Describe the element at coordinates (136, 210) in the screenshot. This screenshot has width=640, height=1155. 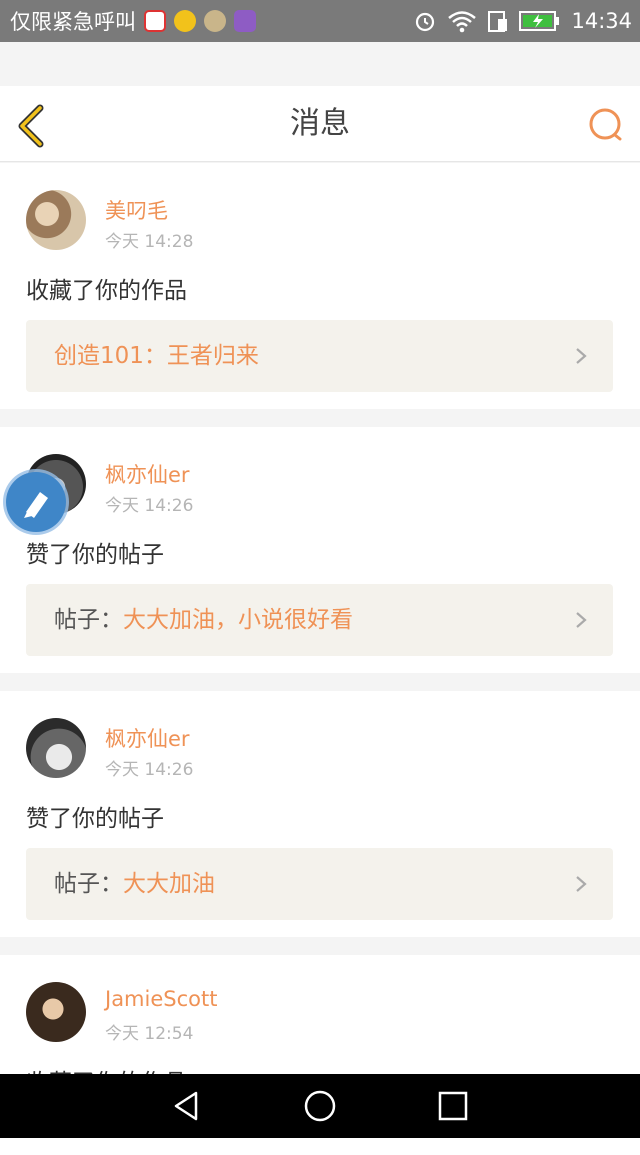
I see `username: 美叼毛` at that location.